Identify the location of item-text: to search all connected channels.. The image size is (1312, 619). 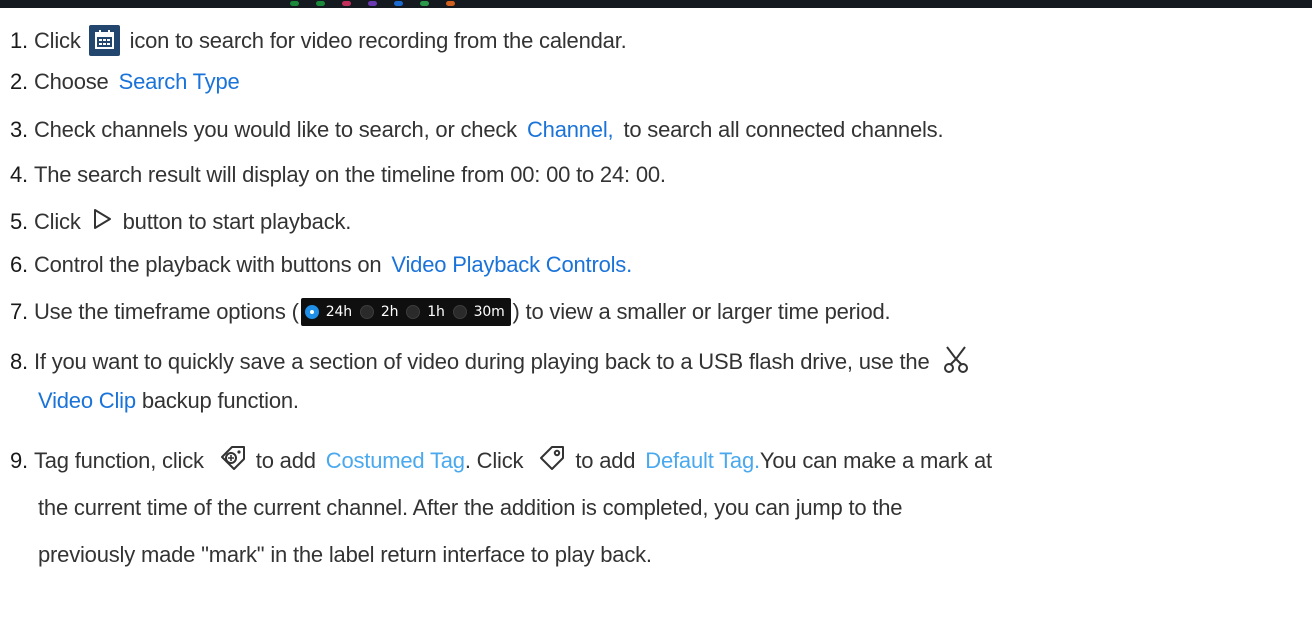
(783, 129).